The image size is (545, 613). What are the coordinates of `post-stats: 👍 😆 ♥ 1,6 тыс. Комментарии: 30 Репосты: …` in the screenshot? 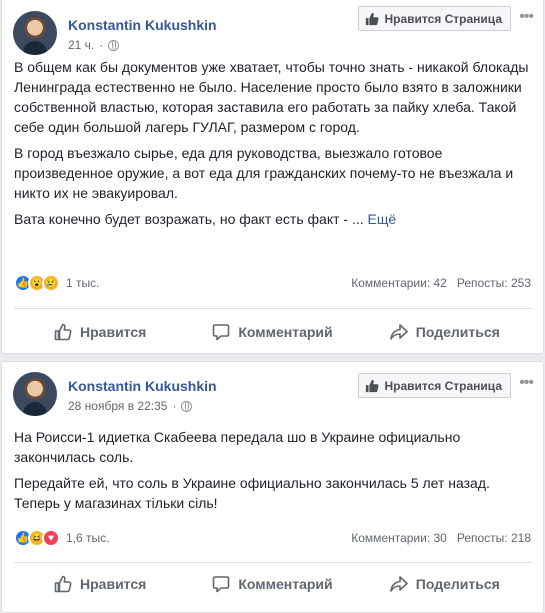 It's located at (272, 538).